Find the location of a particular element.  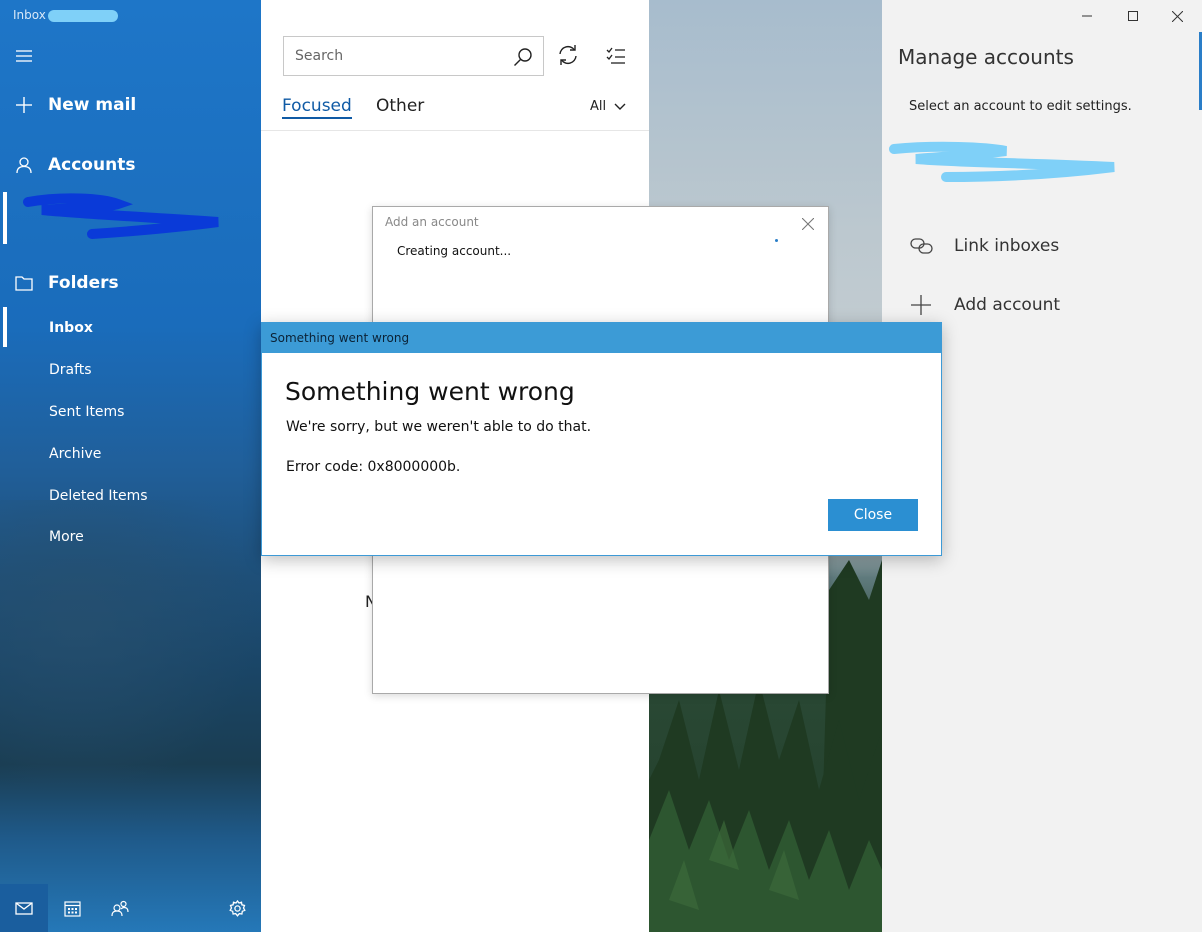

add-account-close-button is located at coordinates (808, 224).